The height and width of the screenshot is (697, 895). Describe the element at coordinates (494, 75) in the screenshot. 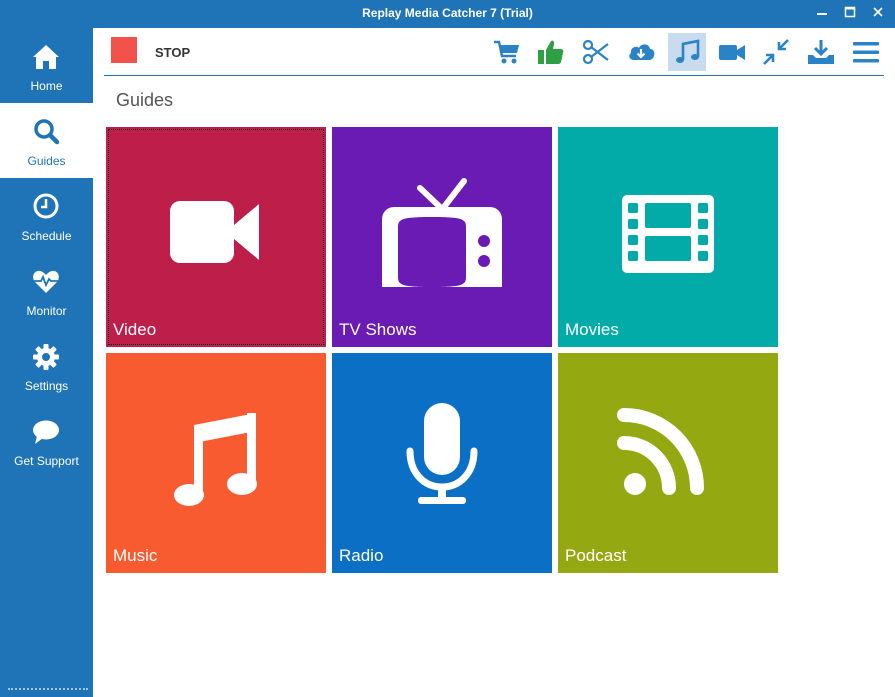

I see `toolbar-divider` at that location.